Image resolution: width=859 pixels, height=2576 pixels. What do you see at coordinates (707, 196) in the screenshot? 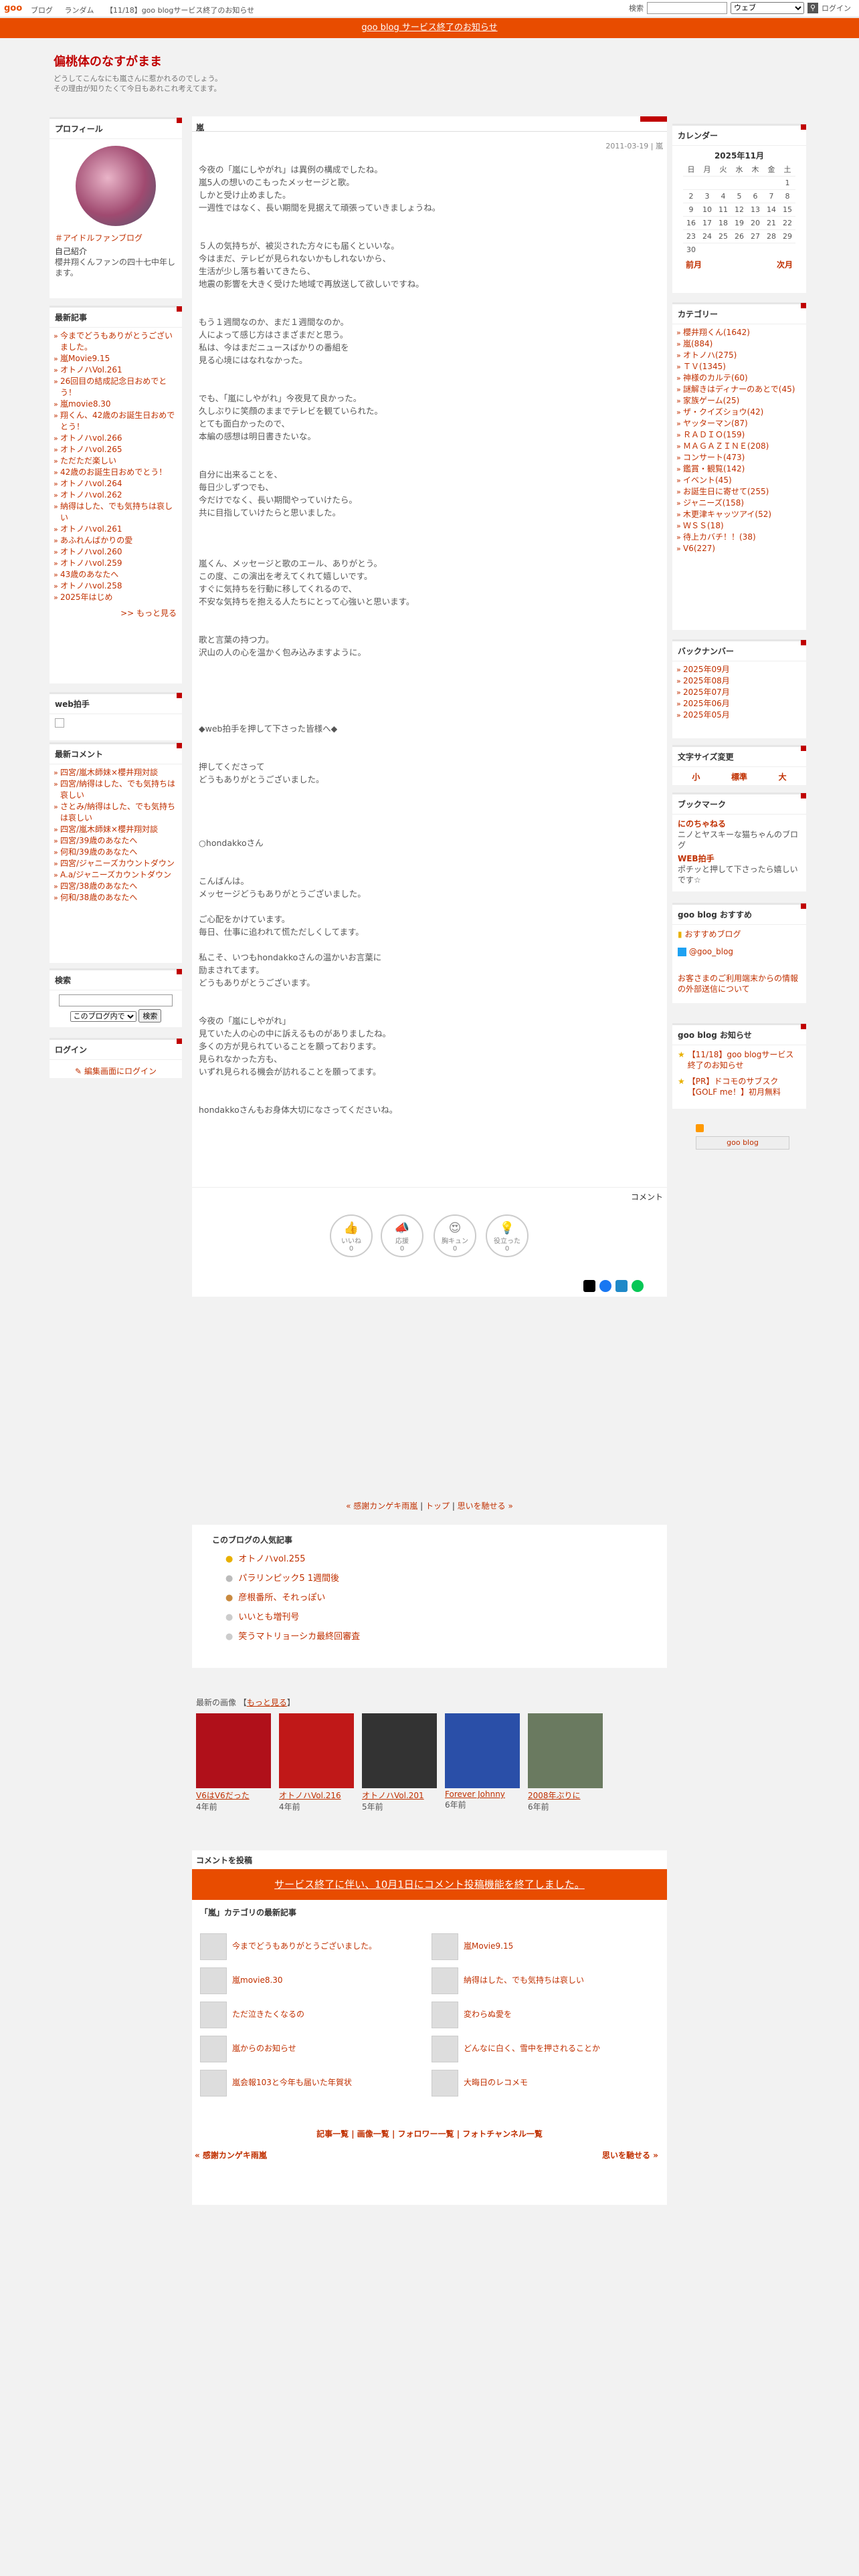
I see `calendar-day: 3` at bounding box center [707, 196].